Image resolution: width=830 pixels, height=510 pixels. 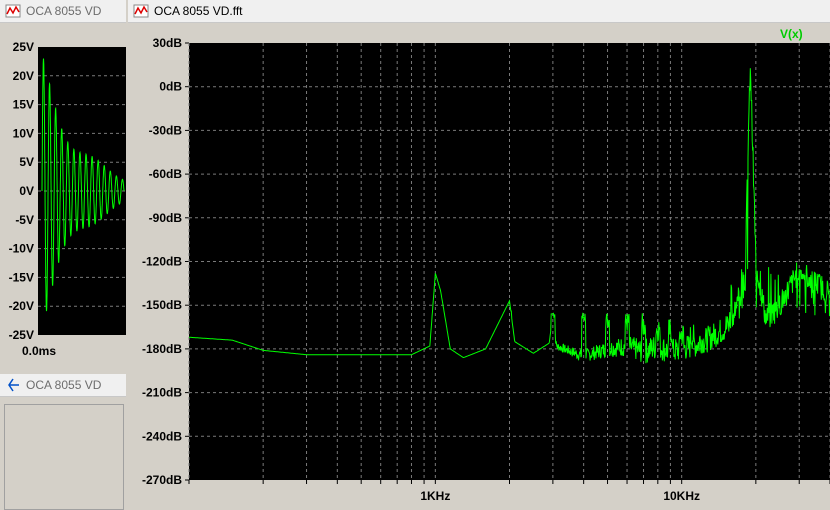 What do you see at coordinates (23, 76) in the screenshot?
I see `wave-y-tick: 20V` at bounding box center [23, 76].